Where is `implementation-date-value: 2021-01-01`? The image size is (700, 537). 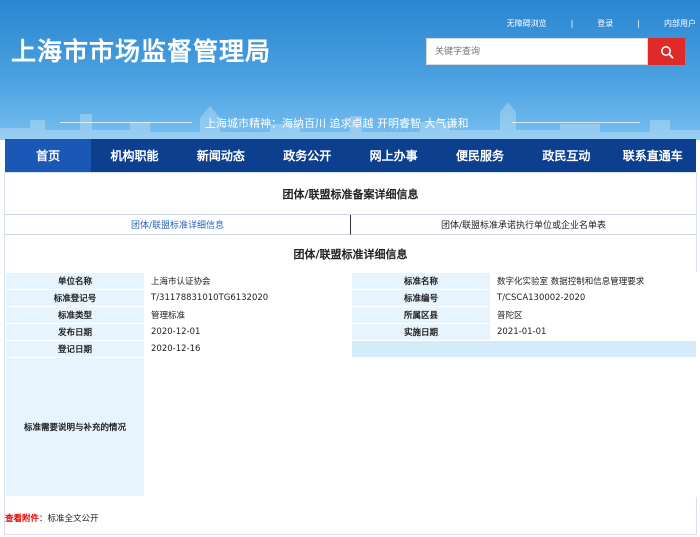 implementation-date-value: 2021-01-01 is located at coordinates (593, 332).